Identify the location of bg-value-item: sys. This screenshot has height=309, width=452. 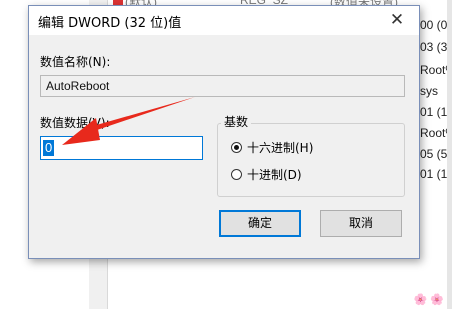
(429, 91).